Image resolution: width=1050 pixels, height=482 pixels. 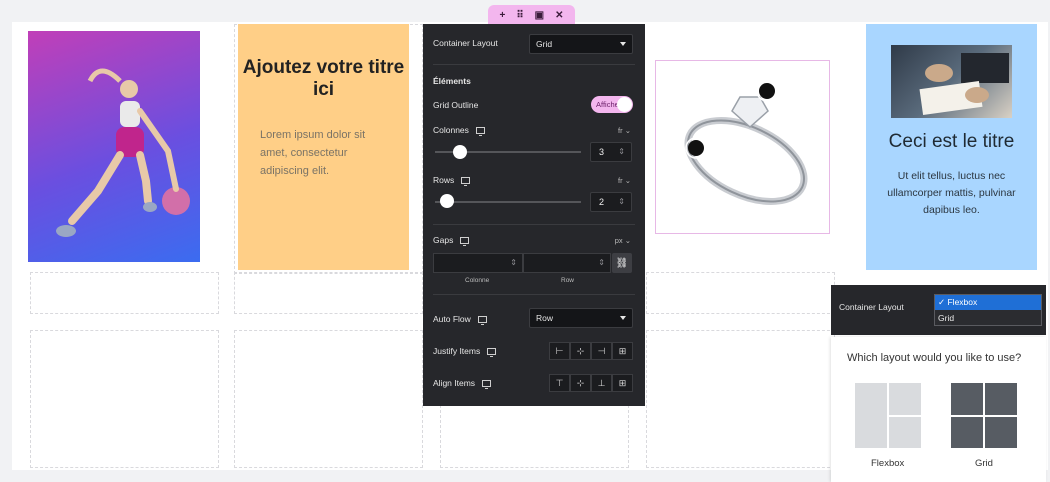 What do you see at coordinates (611, 202) in the screenshot?
I see `rows-number-input: 2 ⇕` at bounding box center [611, 202].